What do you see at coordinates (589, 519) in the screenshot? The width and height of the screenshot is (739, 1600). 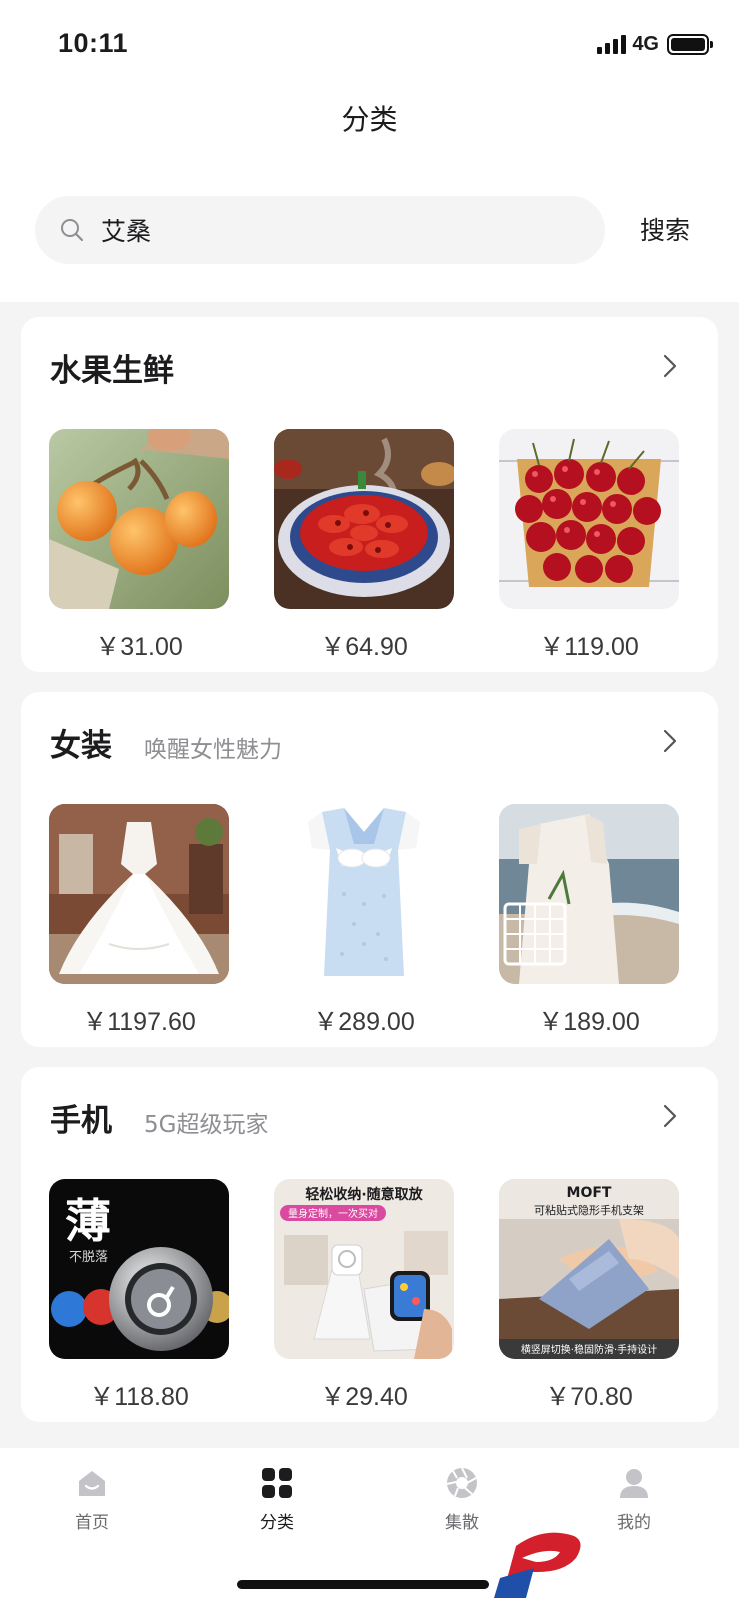 I see `product-image-cherries` at bounding box center [589, 519].